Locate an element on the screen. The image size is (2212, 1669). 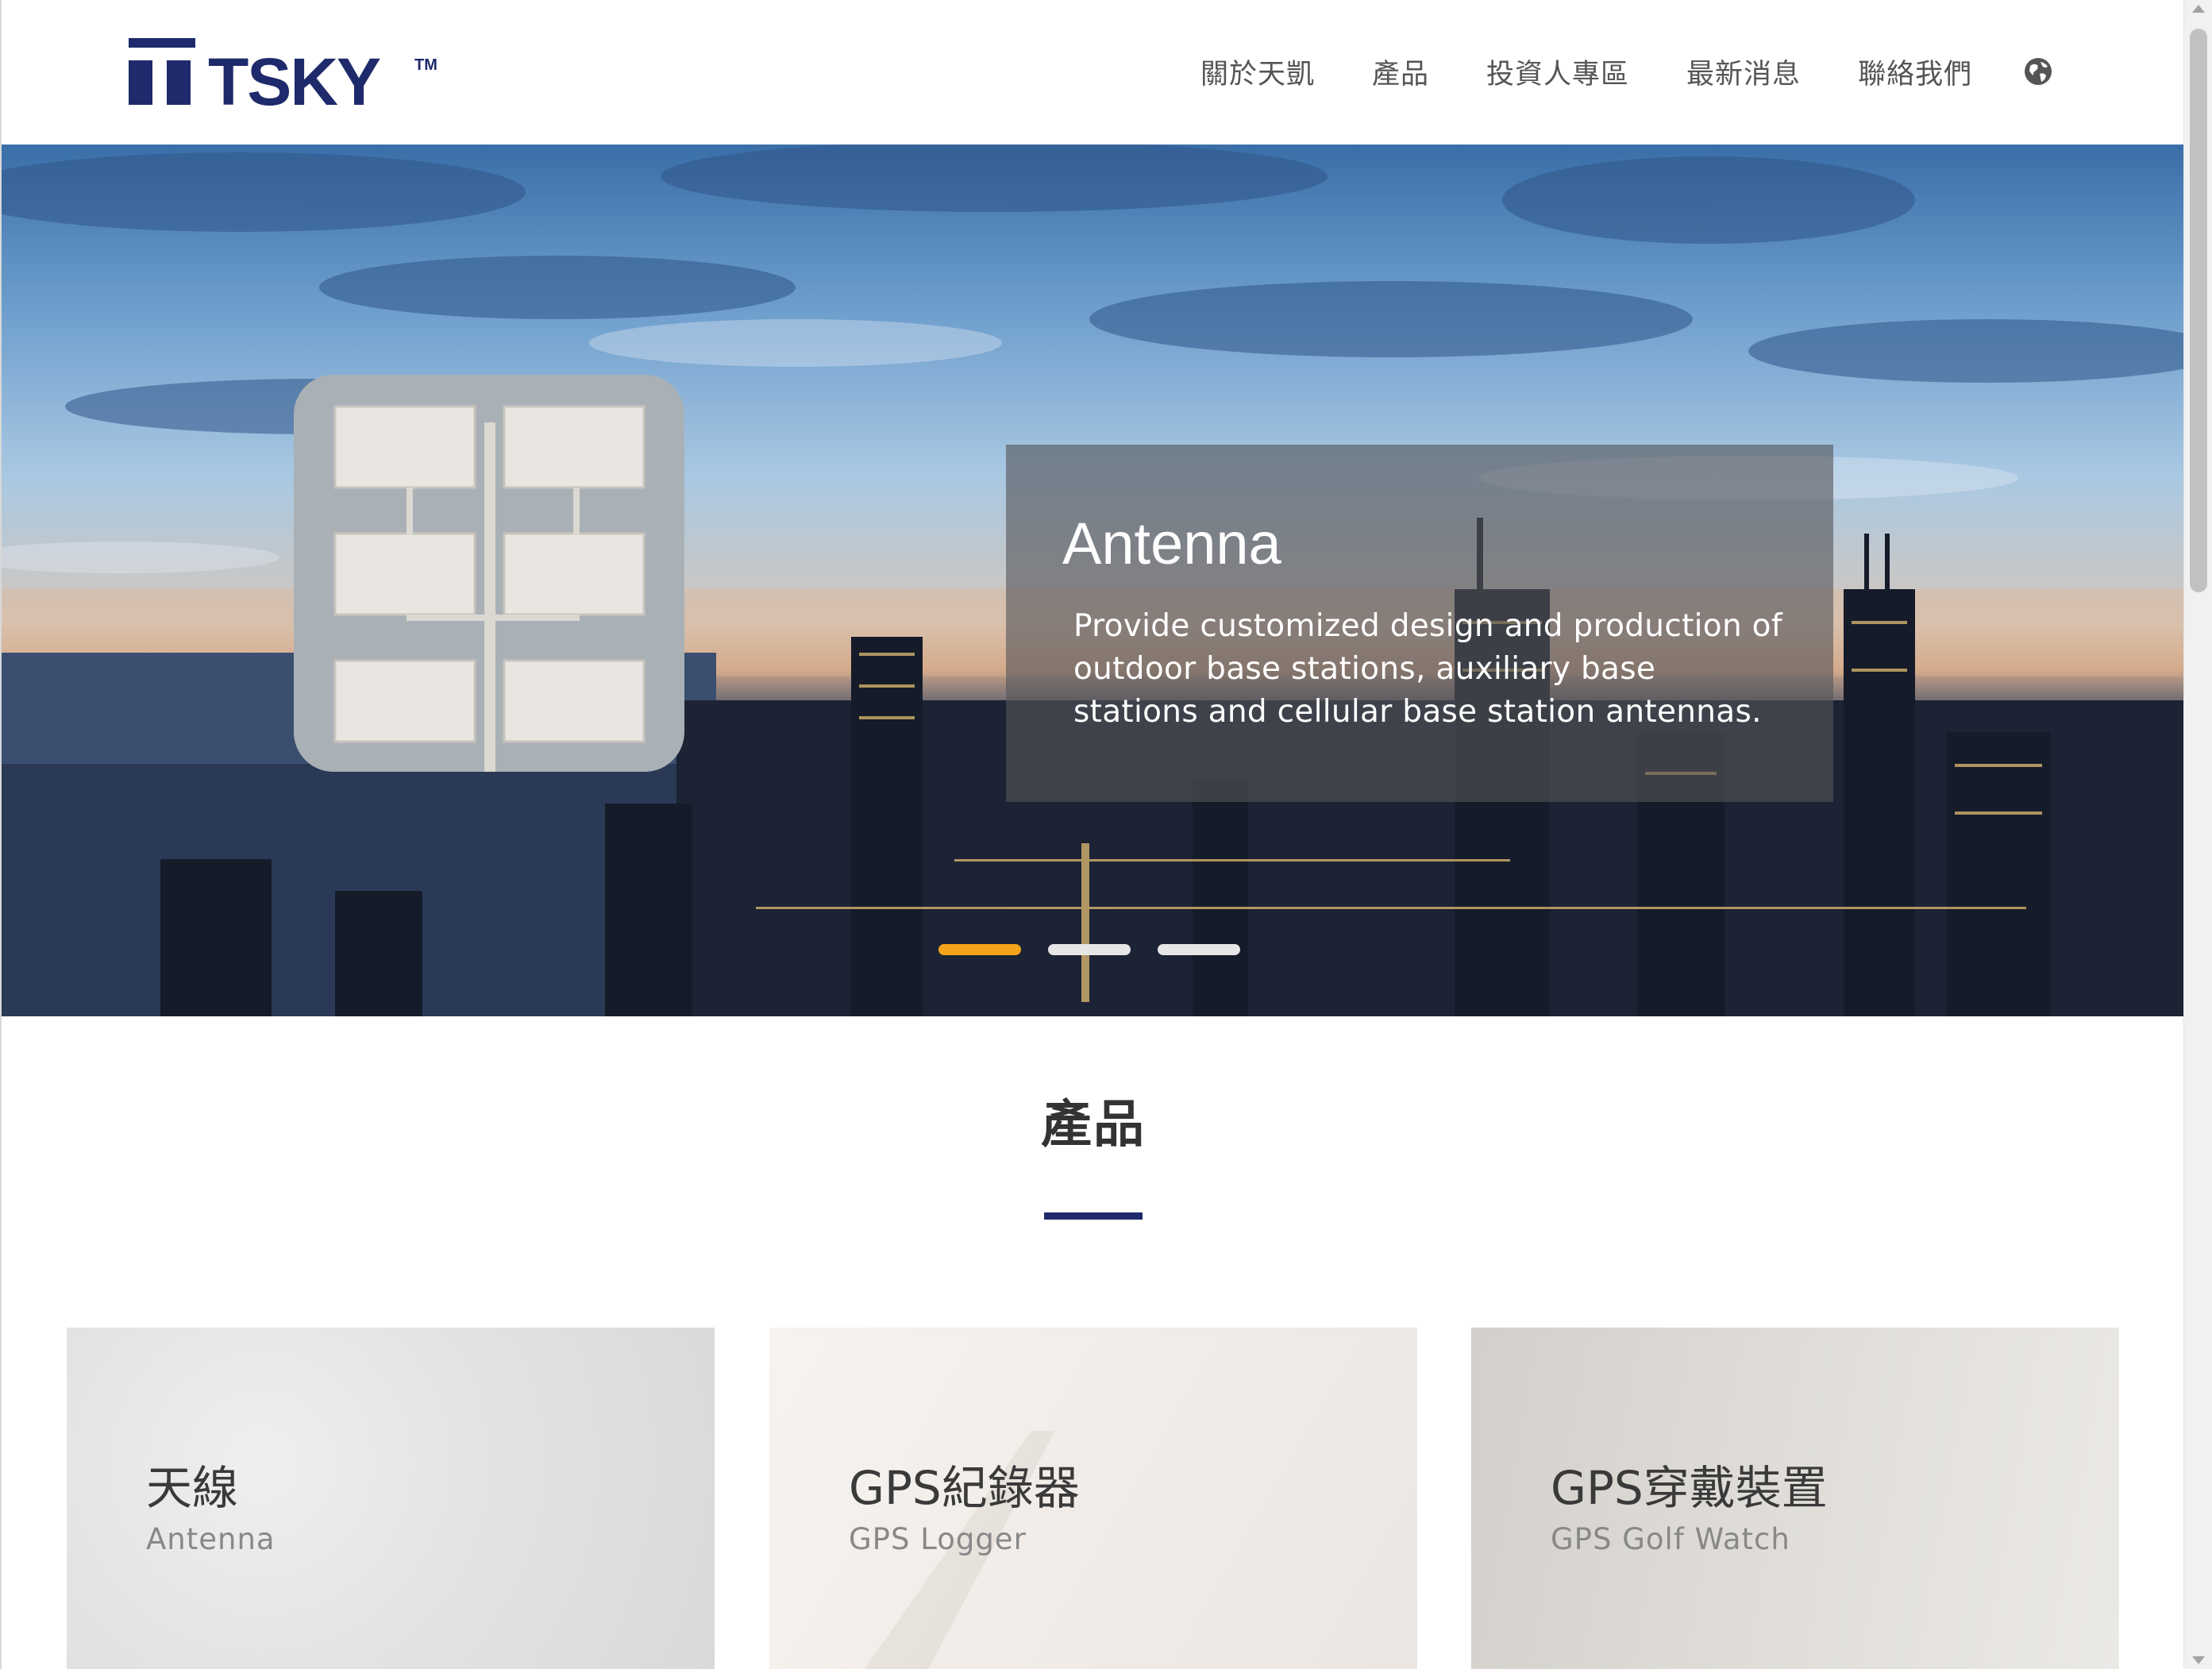
scroll-thumb is located at coordinates (2198, 310).